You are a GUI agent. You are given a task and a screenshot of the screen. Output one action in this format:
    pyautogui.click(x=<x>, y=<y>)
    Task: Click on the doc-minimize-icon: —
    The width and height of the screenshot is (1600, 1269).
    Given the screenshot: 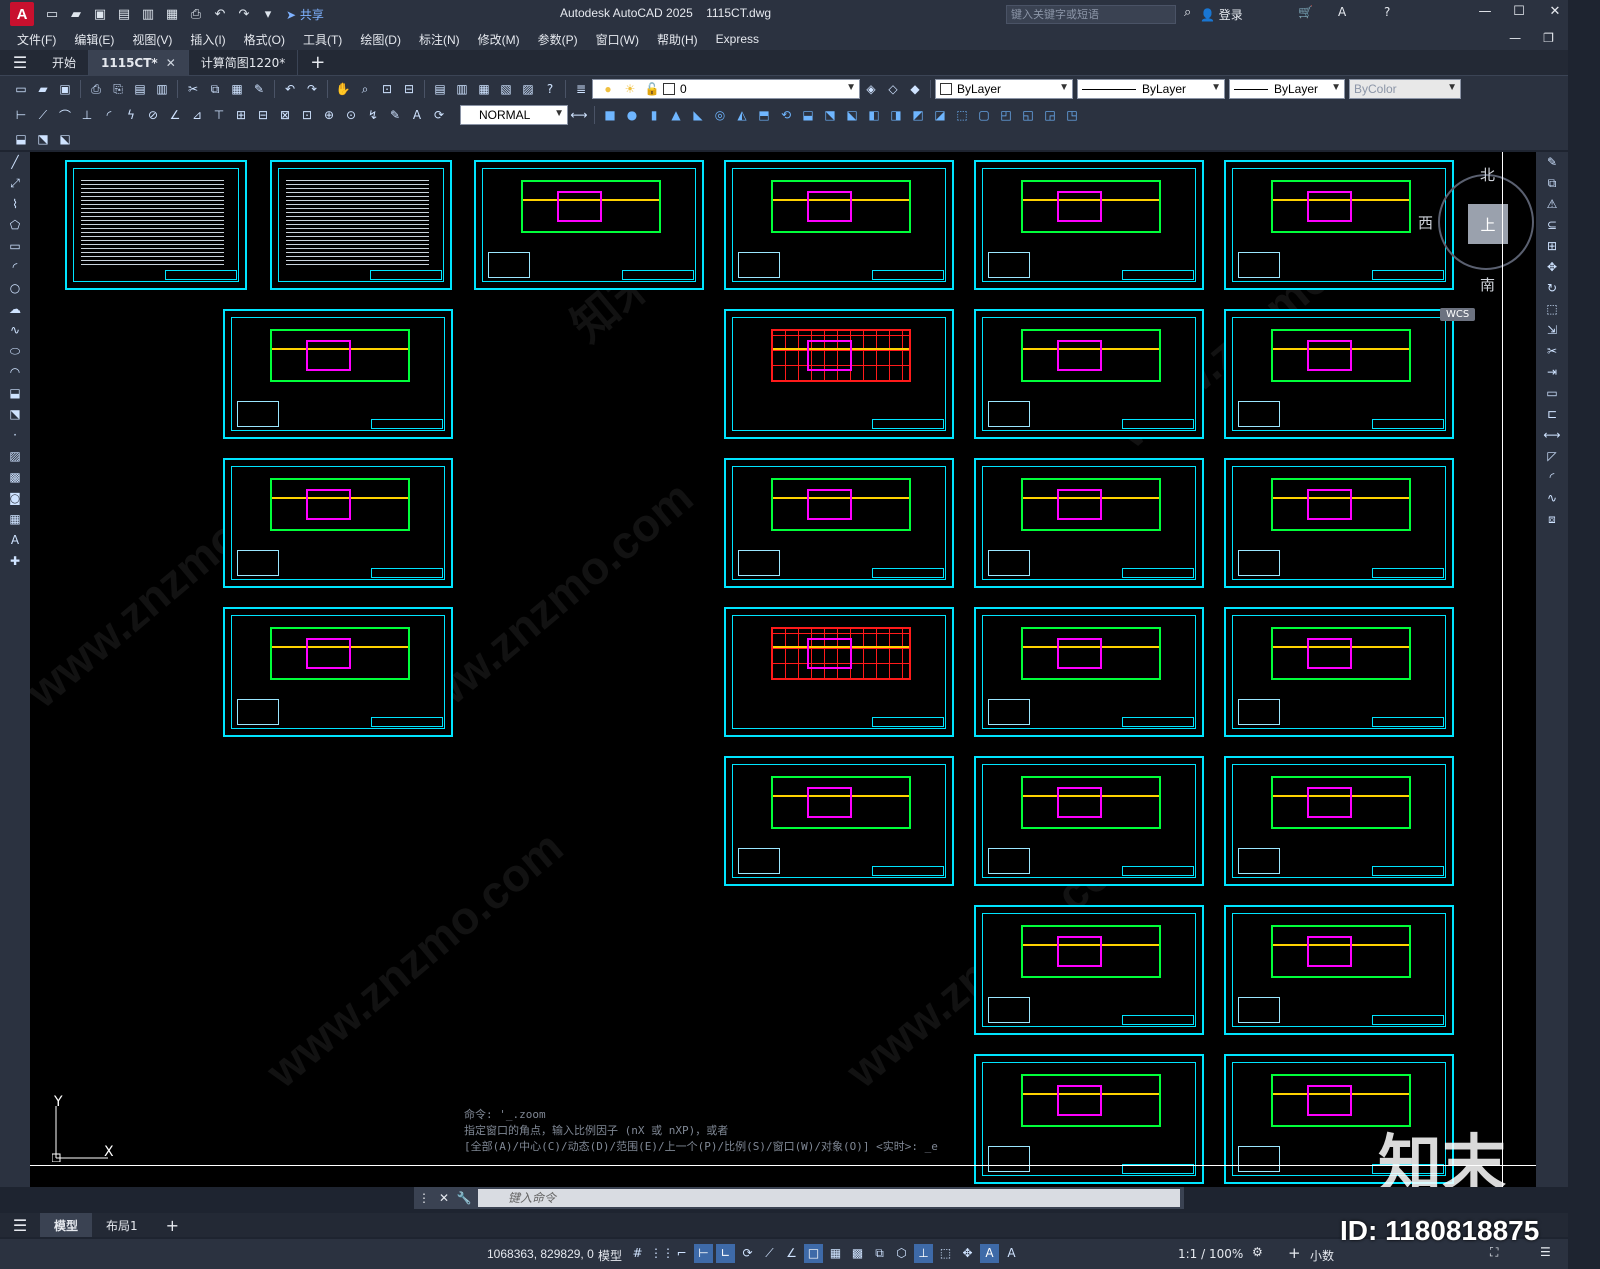 What is the action you would take?
    pyautogui.click(x=1515, y=38)
    